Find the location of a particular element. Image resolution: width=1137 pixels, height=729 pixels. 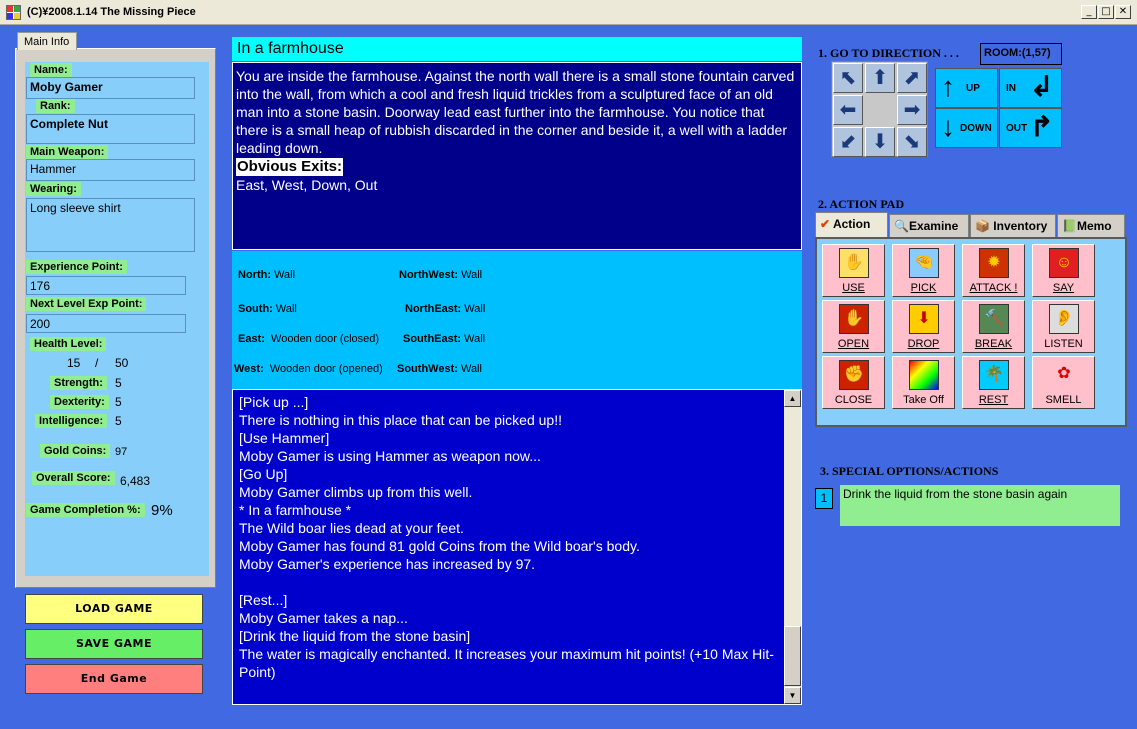

close-button: ✕ is located at coordinates (1123, 12).